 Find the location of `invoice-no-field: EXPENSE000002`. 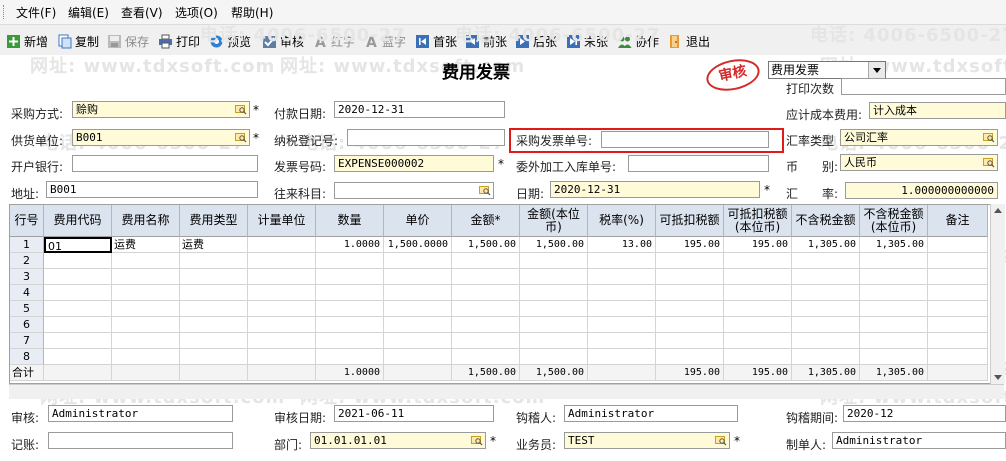

invoice-no-field: EXPENSE000002 is located at coordinates (414, 163).